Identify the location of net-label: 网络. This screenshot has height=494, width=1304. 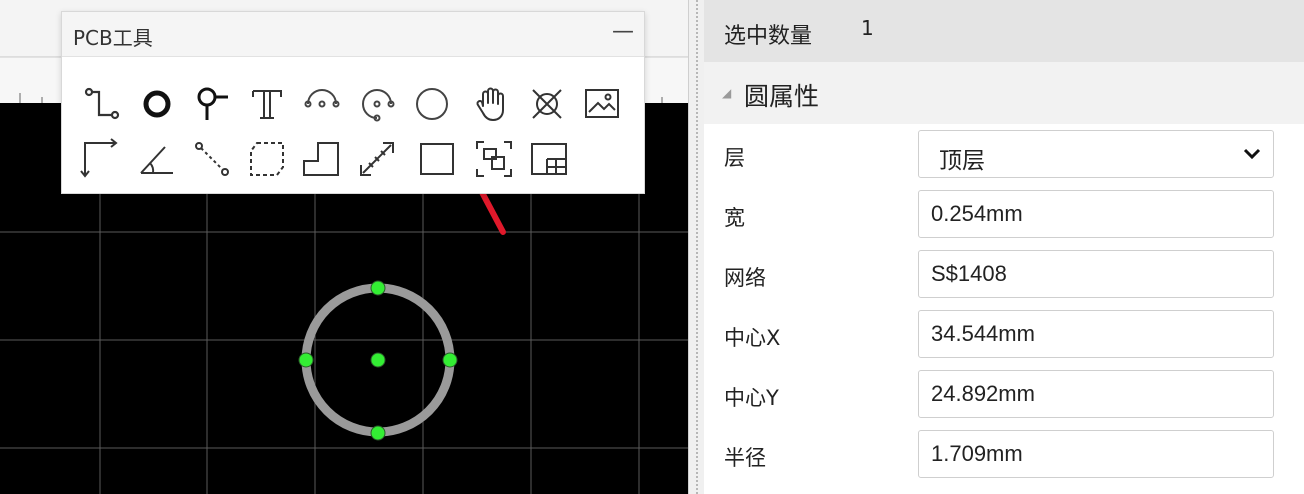
(745, 278).